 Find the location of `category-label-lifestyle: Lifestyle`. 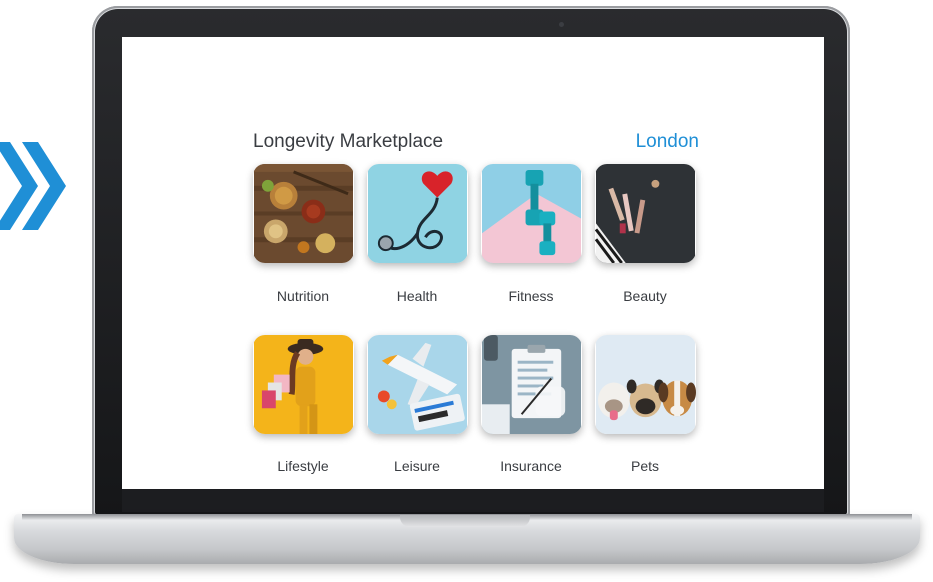

category-label-lifestyle: Lifestyle is located at coordinates (303, 466).